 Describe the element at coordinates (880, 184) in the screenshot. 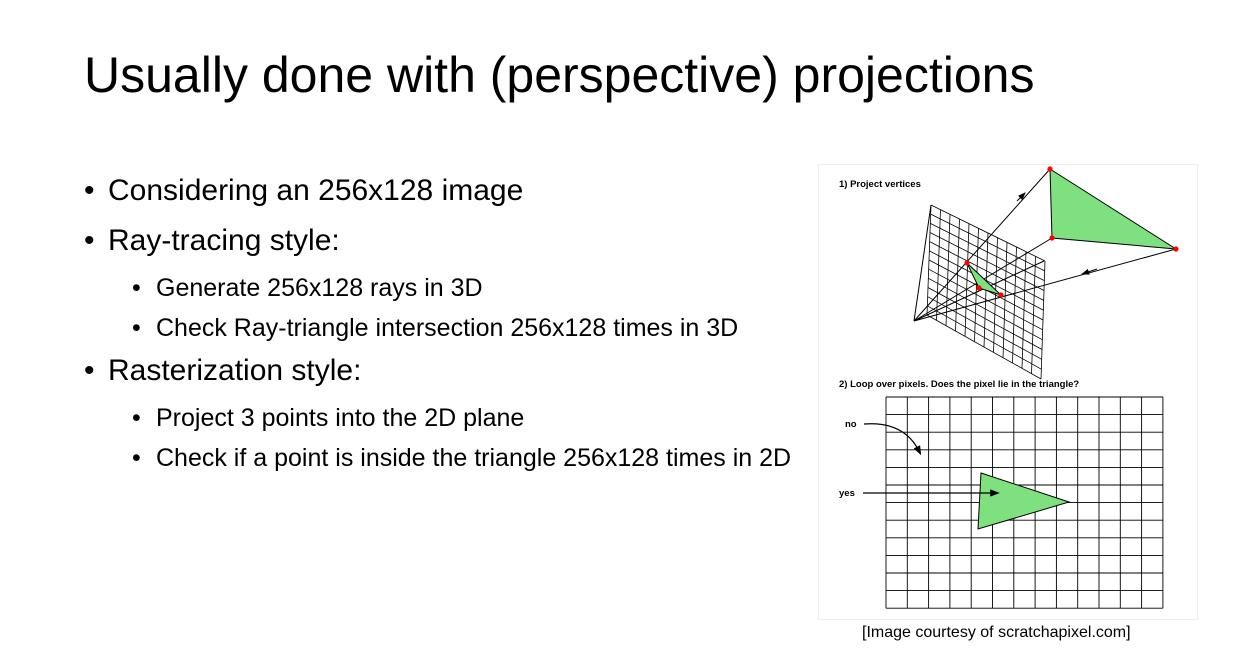

I see `step1-label: 1) Project vertices` at that location.